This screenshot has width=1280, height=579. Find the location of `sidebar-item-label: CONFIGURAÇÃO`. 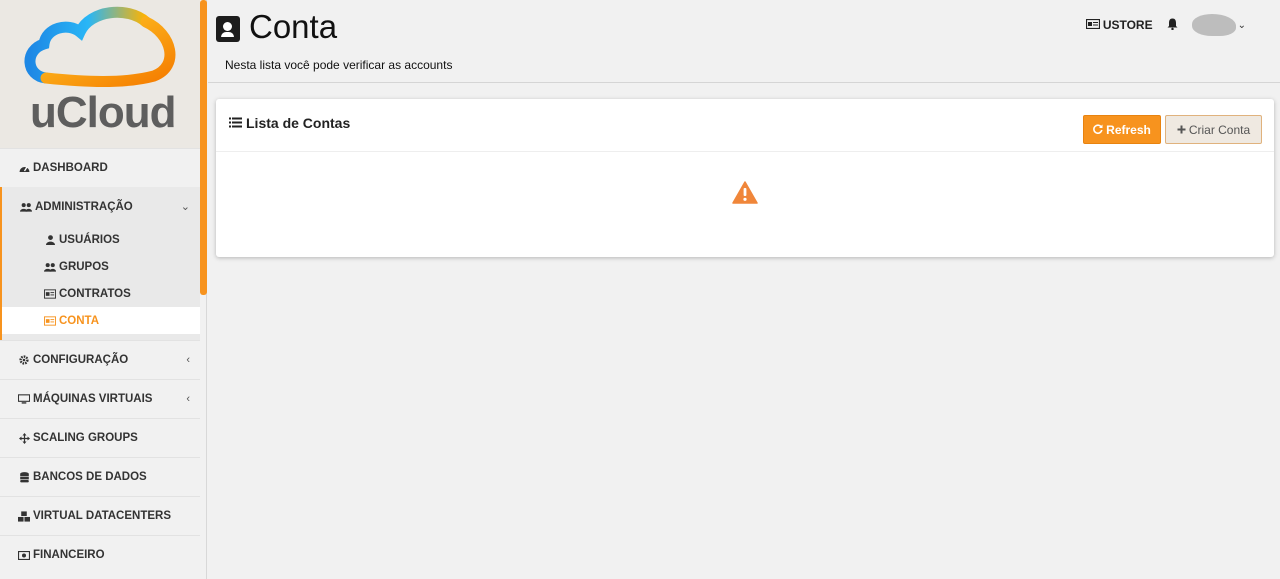

sidebar-item-label: CONFIGURAÇÃO is located at coordinates (81, 360).